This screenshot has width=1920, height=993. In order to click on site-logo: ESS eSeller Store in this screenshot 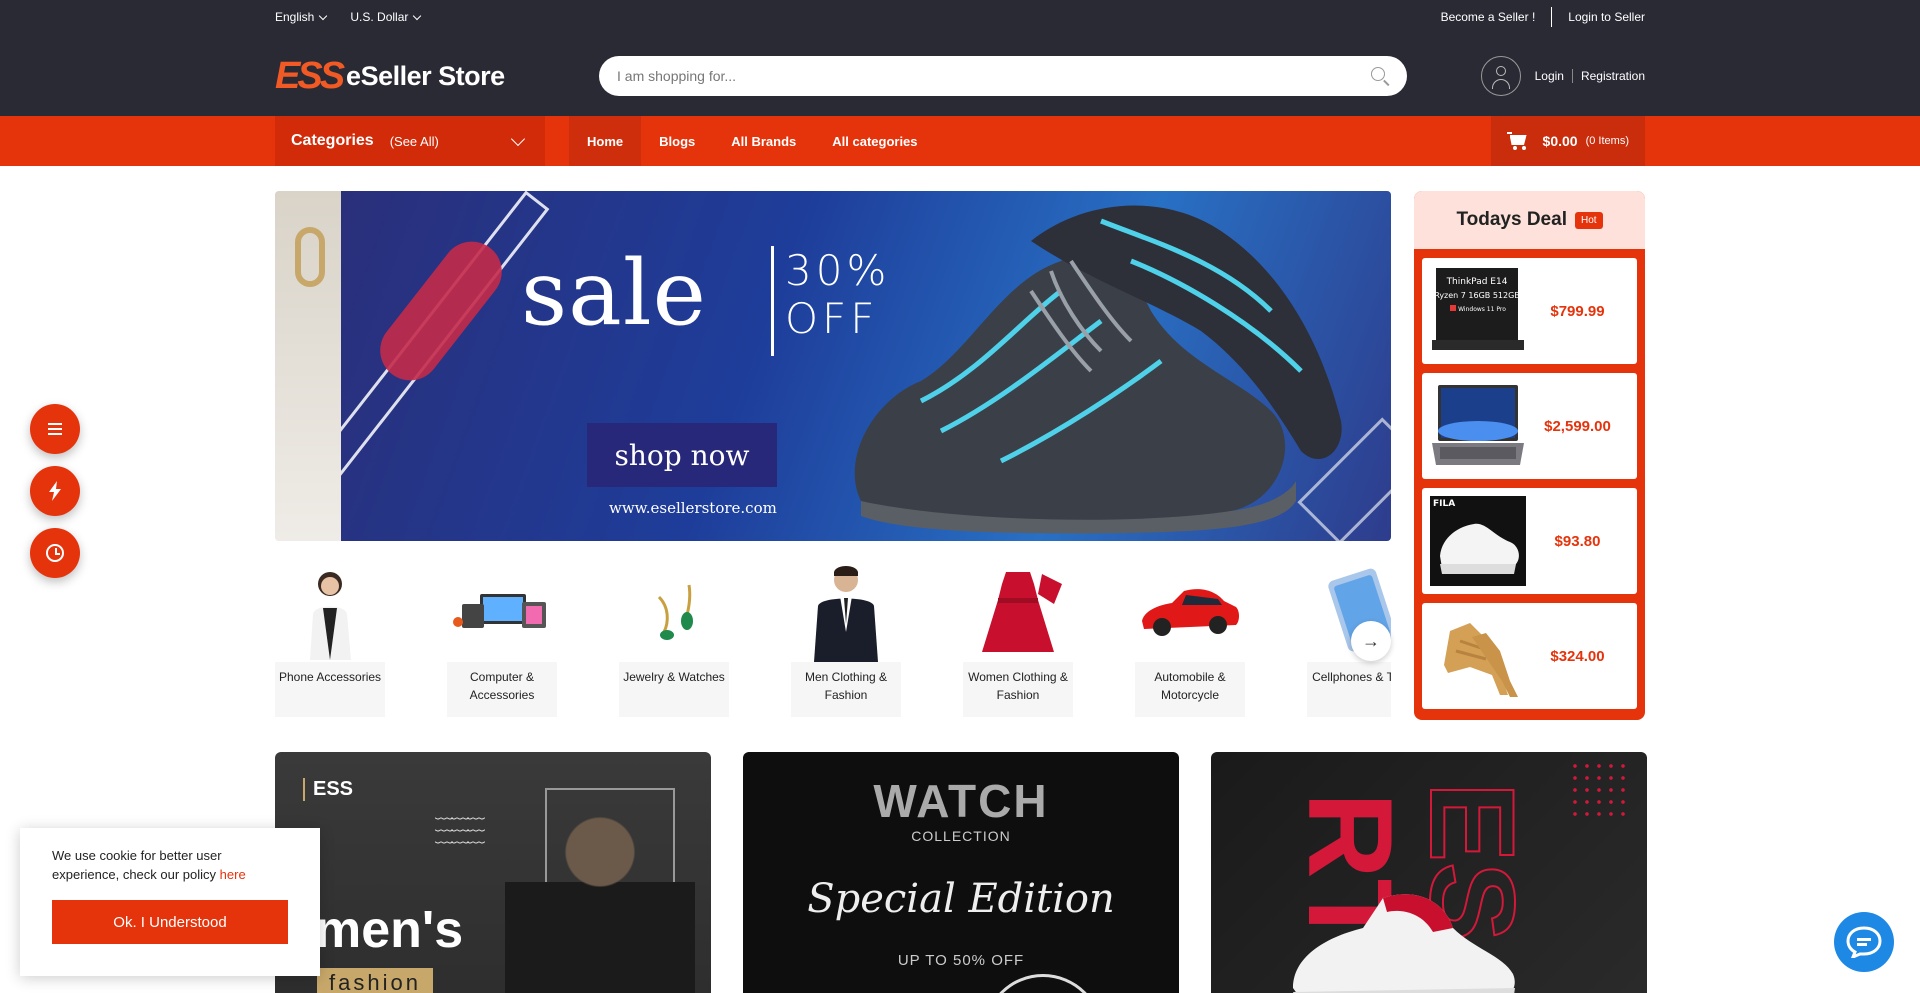, I will do `click(437, 76)`.